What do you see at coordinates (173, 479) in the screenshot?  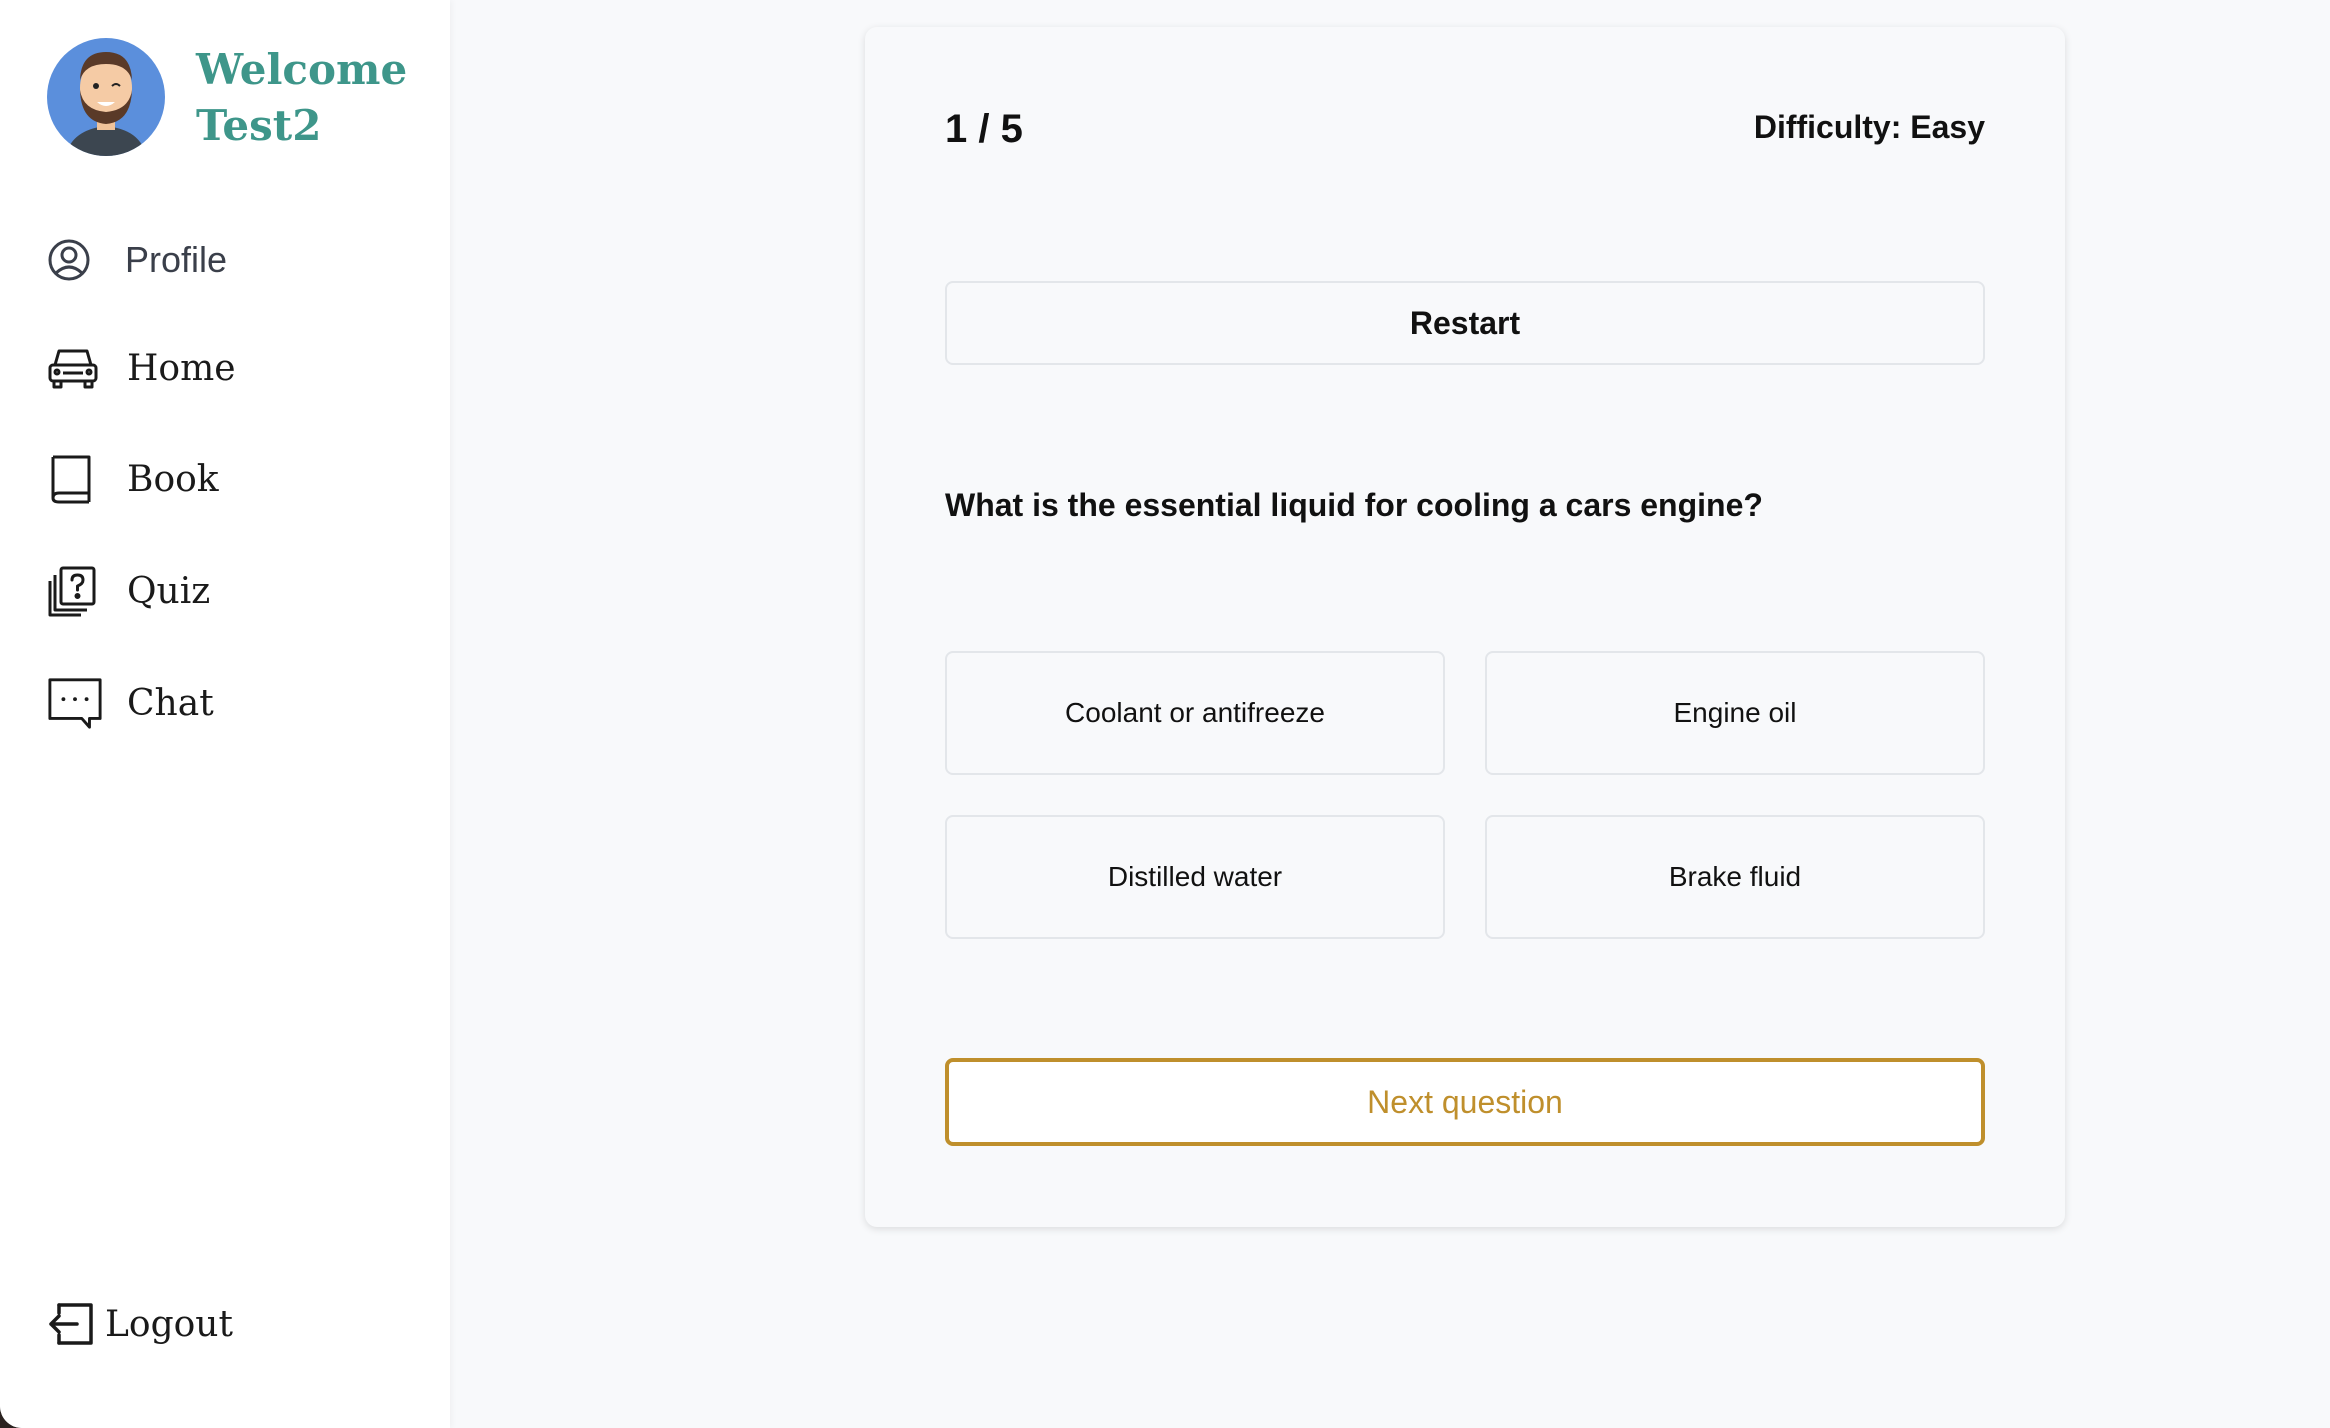 I see `sidebar-item-label: Book` at bounding box center [173, 479].